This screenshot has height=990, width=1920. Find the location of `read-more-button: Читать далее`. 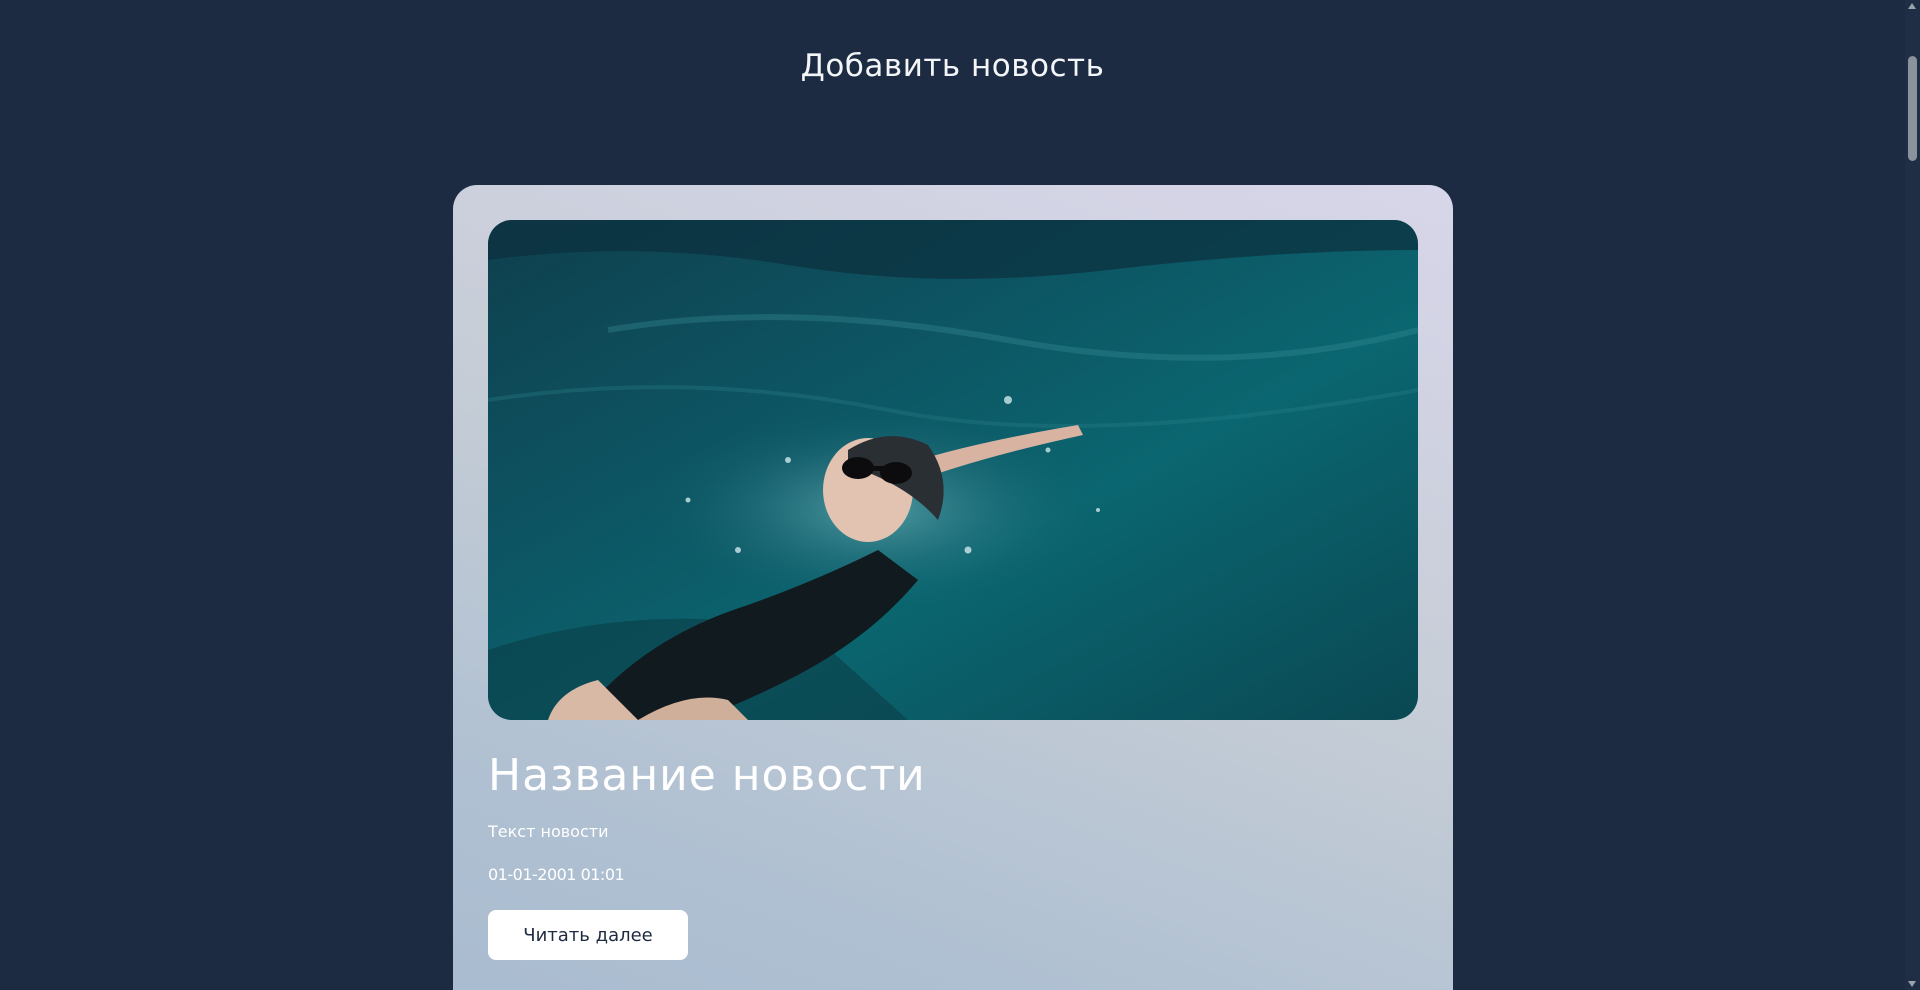

read-more-button: Читать далее is located at coordinates (588, 935).